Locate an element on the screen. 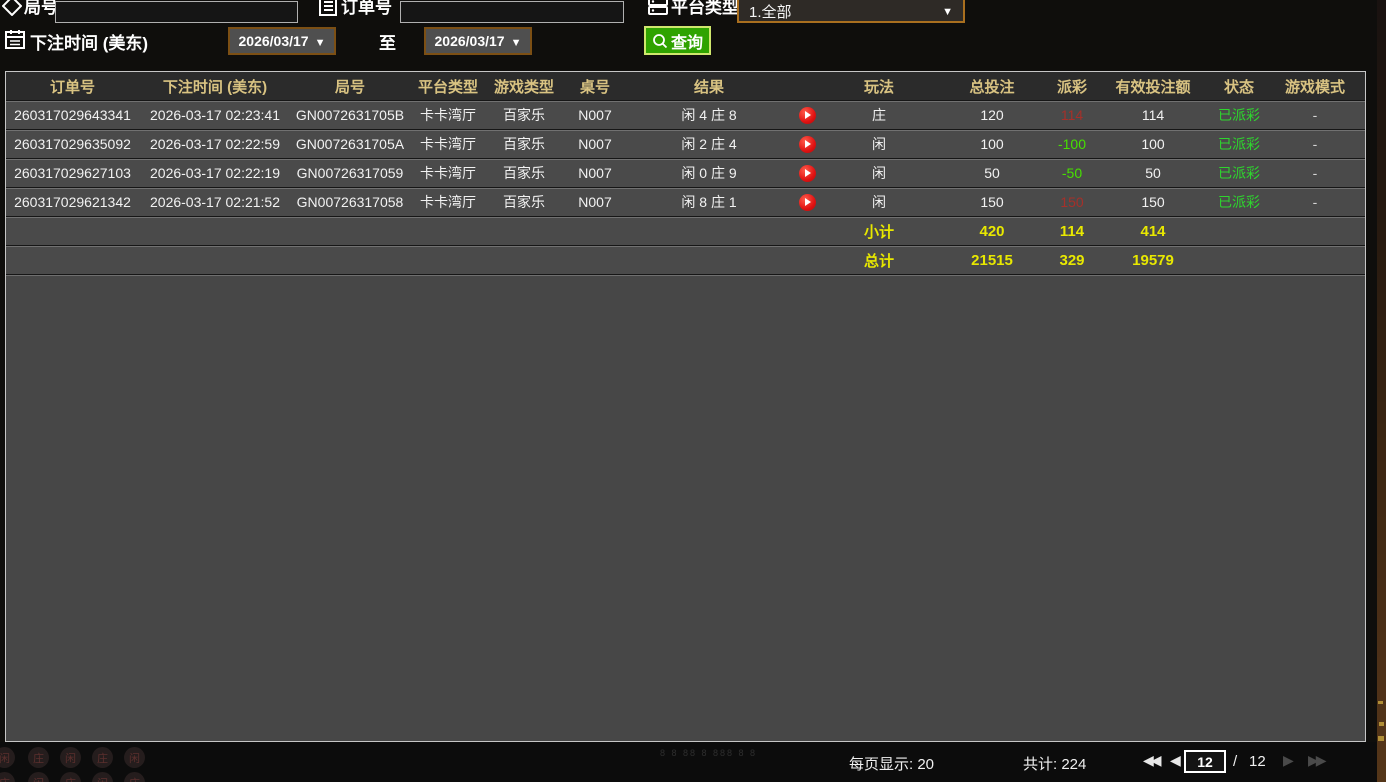 Image resolution: width=1386 pixels, height=782 pixels. bet-time-label: 下注时间 (美东) is located at coordinates (89, 43).